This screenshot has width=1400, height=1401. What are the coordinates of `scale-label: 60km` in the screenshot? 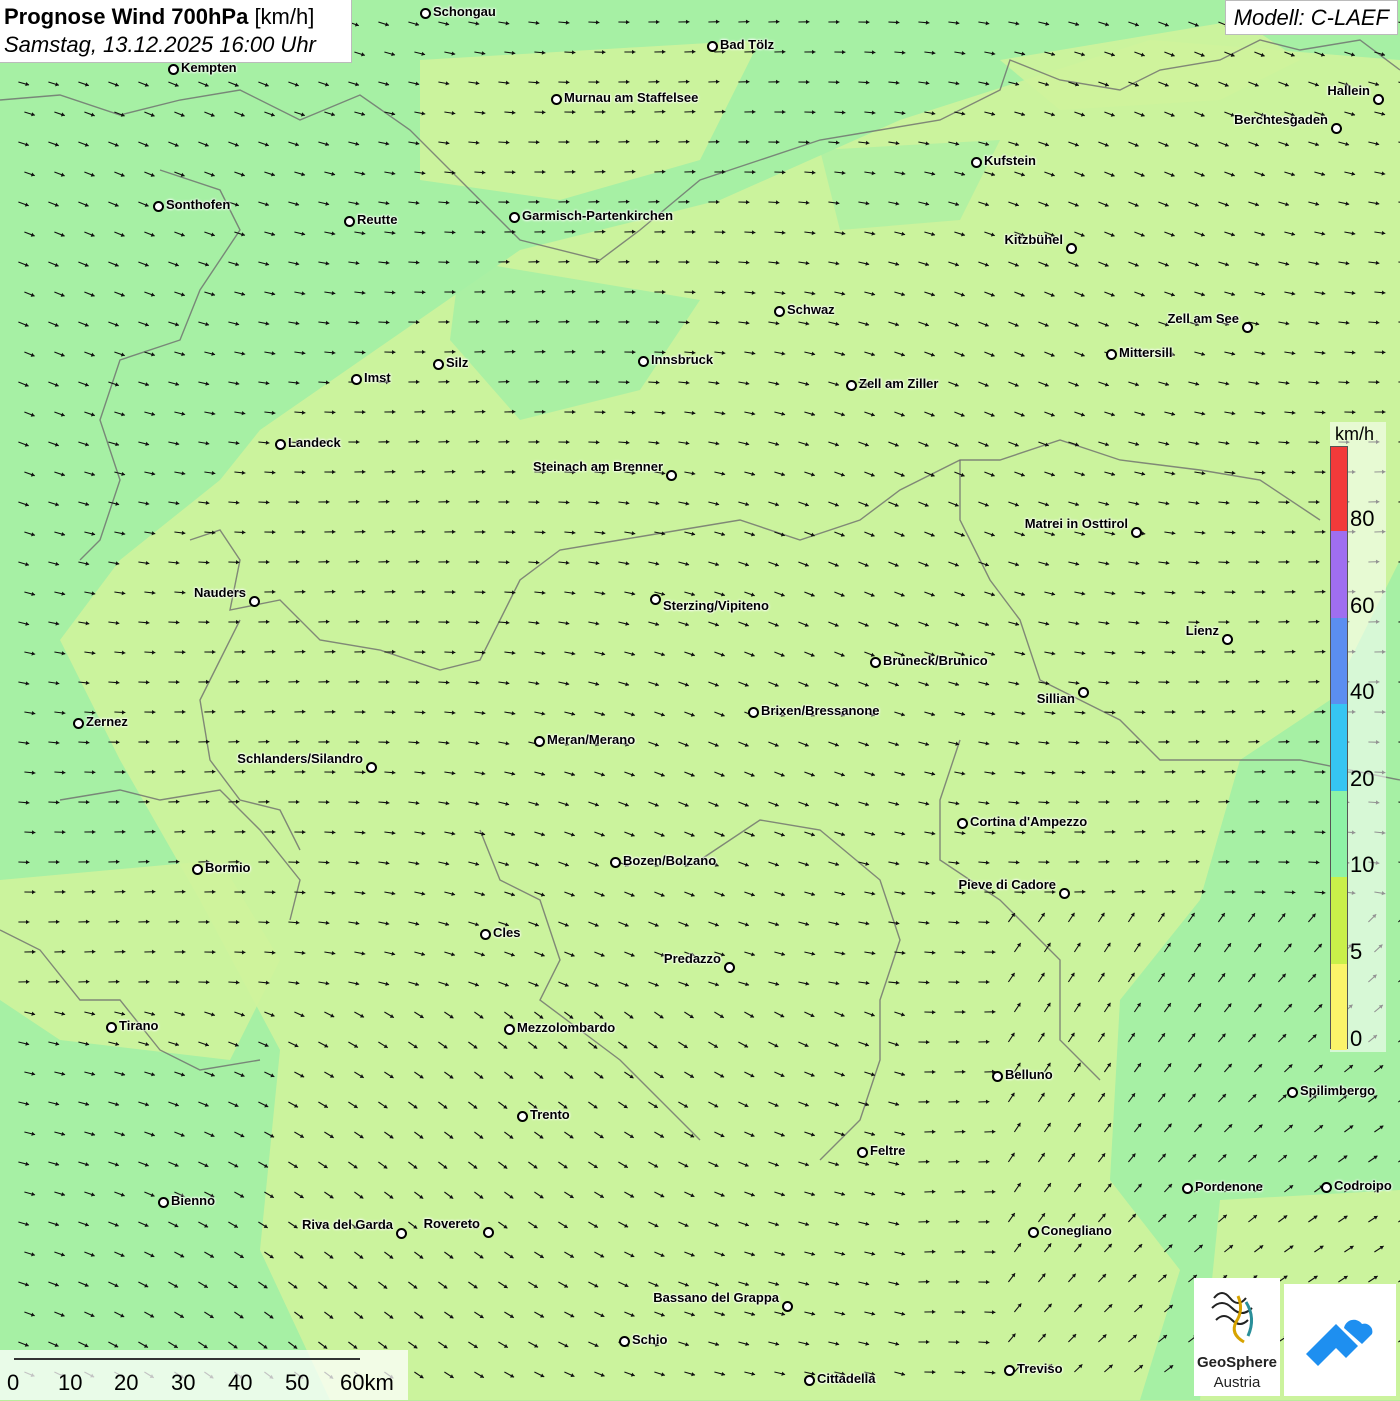 It's located at (367, 1383).